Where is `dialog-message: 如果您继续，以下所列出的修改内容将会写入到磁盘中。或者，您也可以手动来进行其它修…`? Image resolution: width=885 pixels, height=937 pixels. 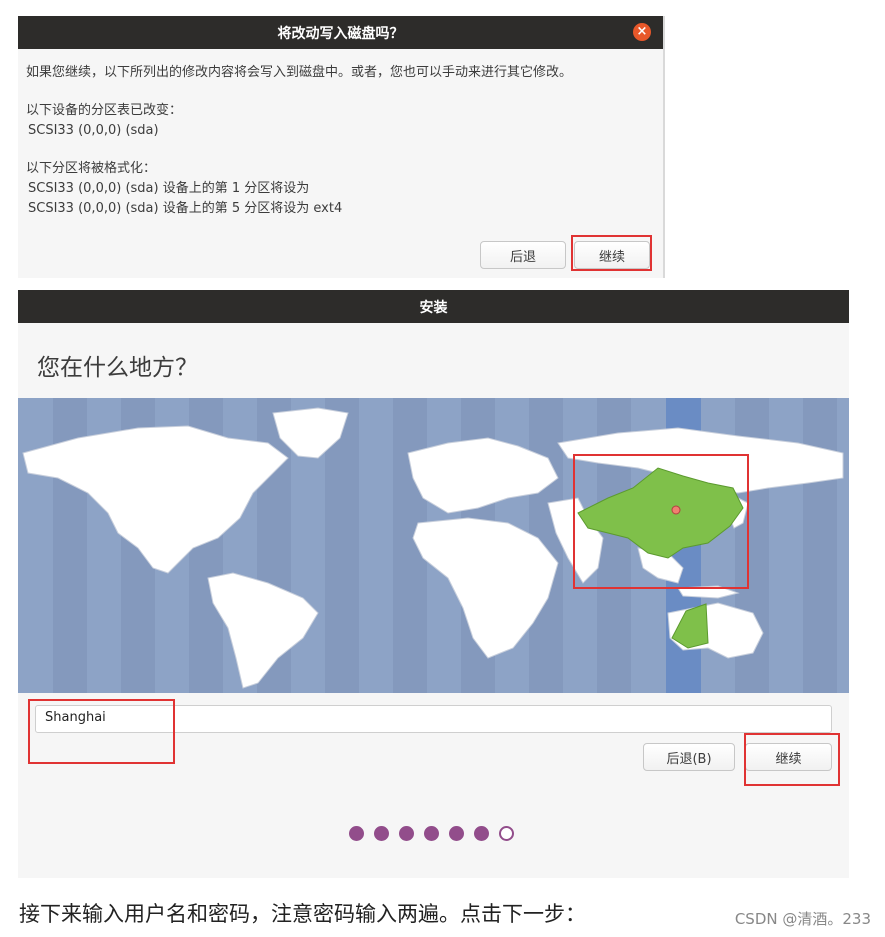
dialog-message: 如果您继续，以下所列出的修改内容将会写入到磁盘中。或者，您也可以手动来进行其它修… is located at coordinates (299, 72).